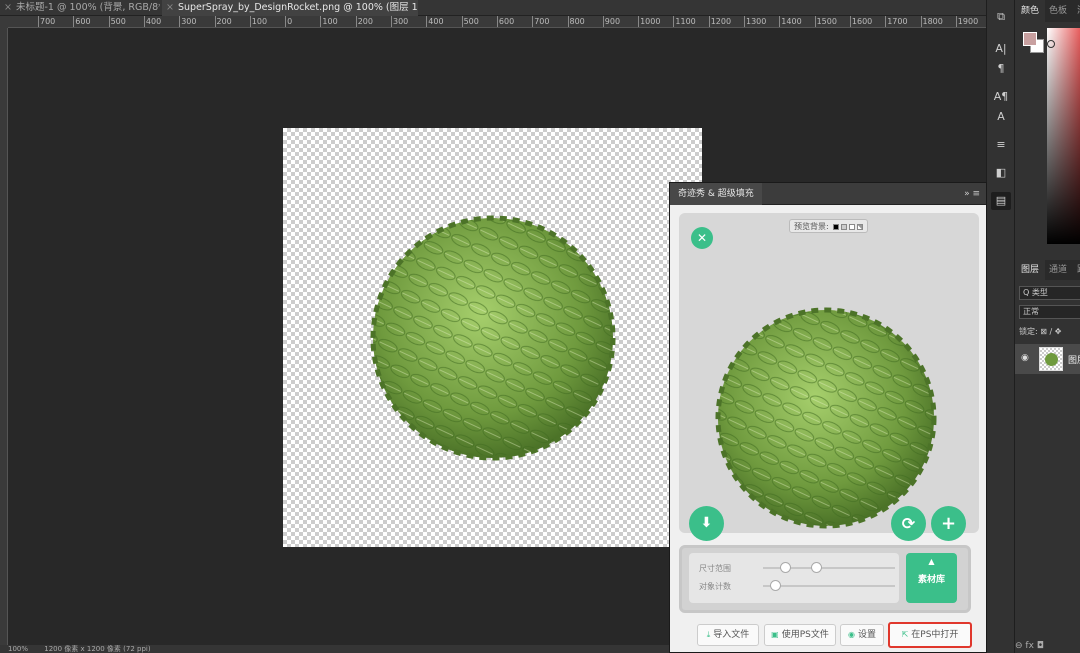  I want to click on preview-bg-gray, so click(844, 226).